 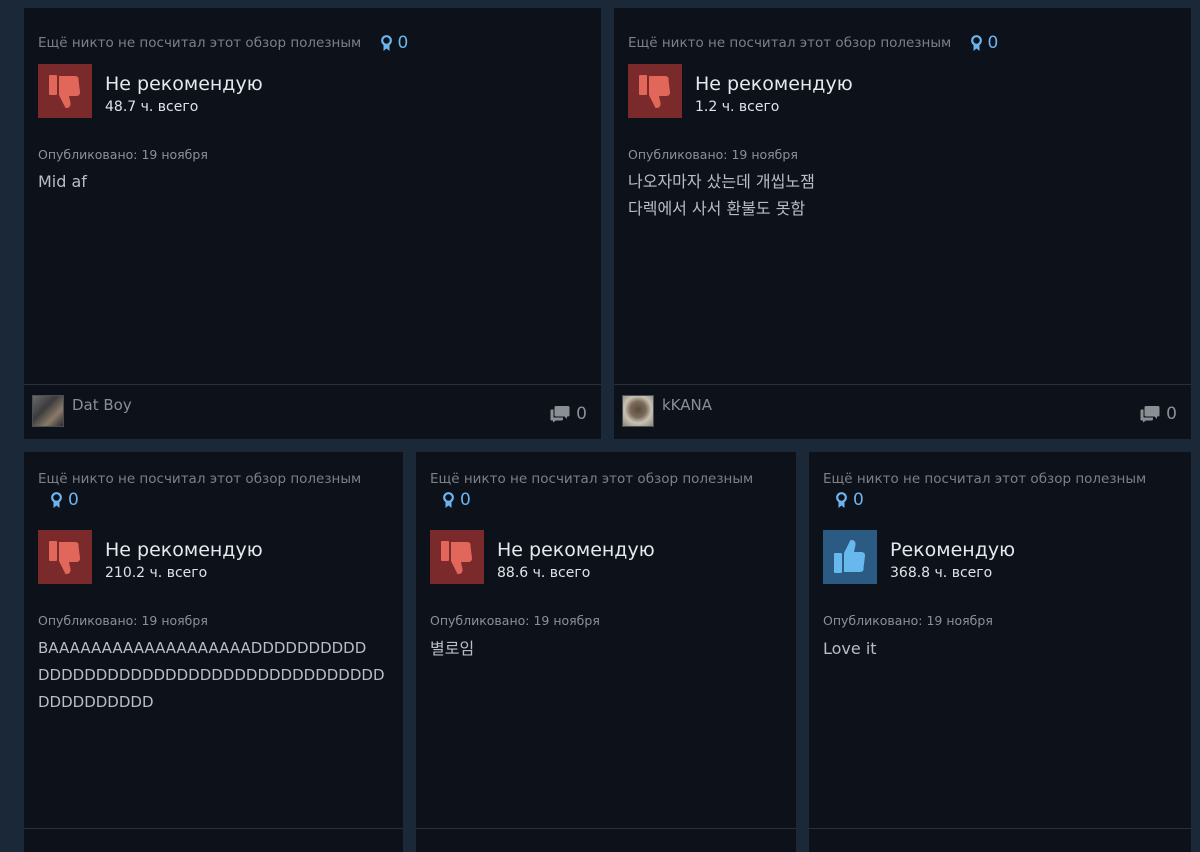 What do you see at coordinates (953, 550) in the screenshot?
I see `verdict-title: Рекомендую` at bounding box center [953, 550].